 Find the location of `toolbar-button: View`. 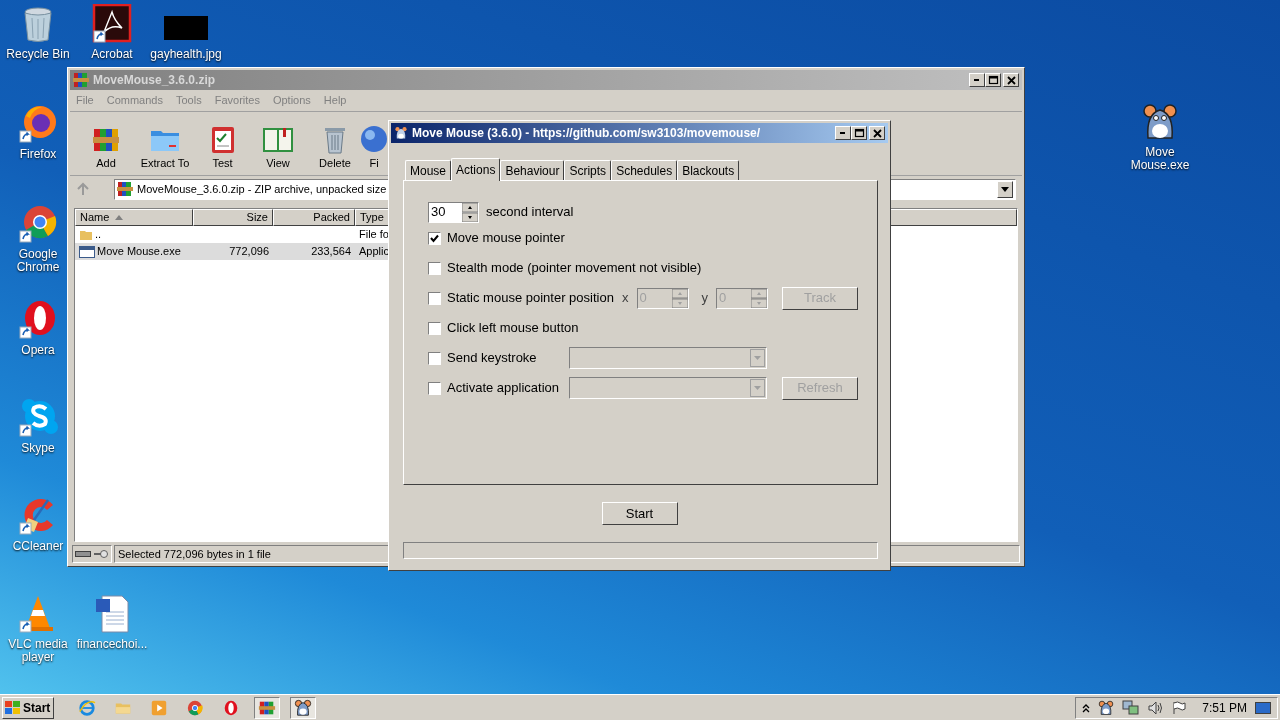

toolbar-button: View is located at coordinates (278, 146).